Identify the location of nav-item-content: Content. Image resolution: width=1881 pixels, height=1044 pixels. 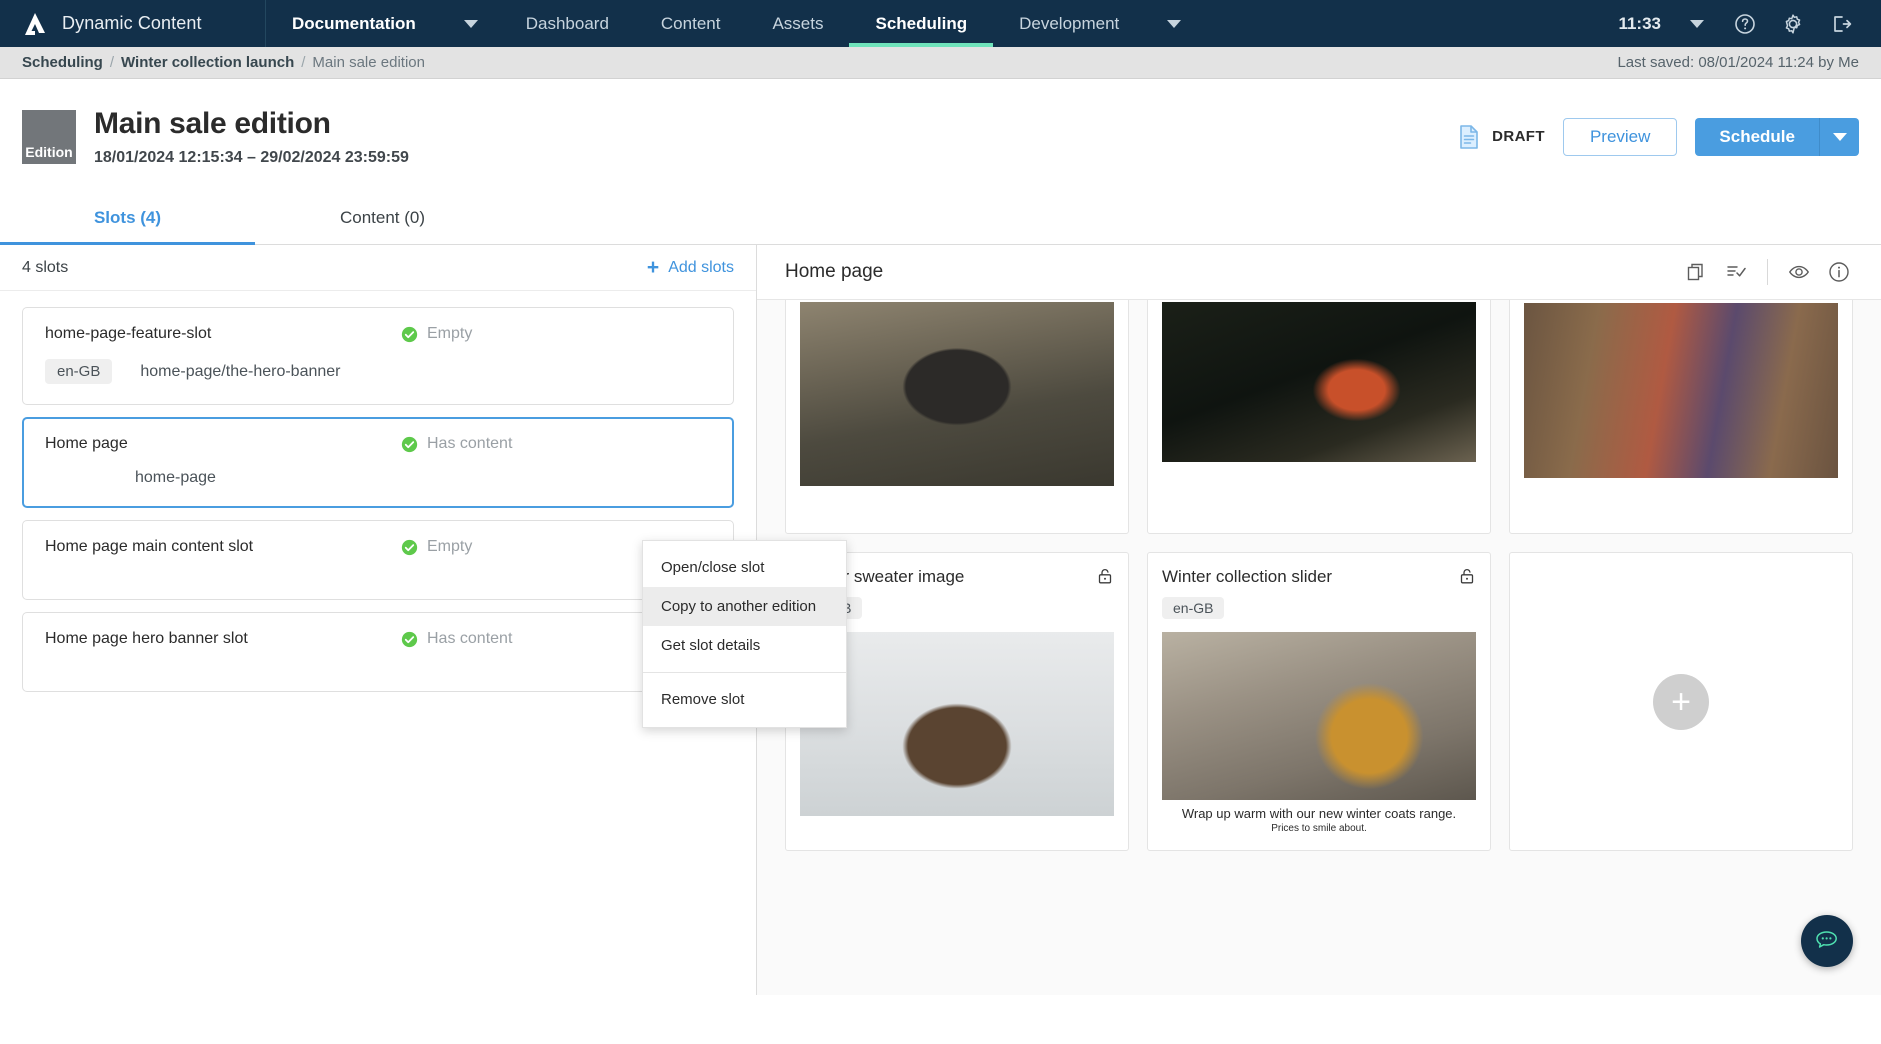
(691, 23).